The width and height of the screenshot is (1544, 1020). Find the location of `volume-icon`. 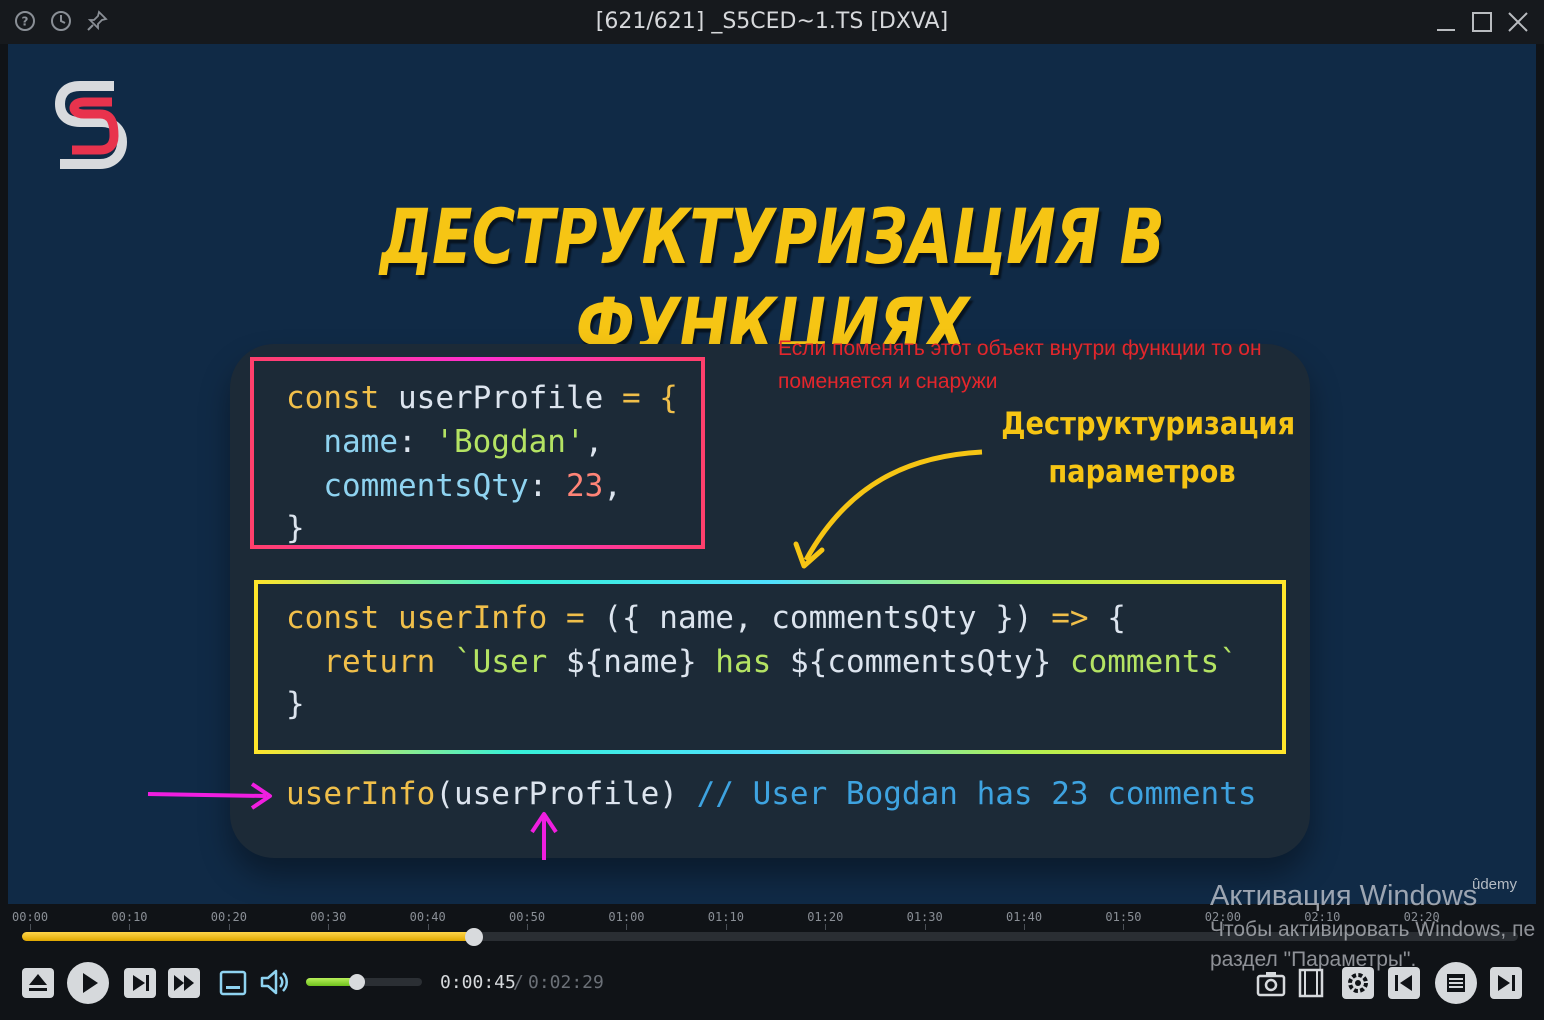

volume-icon is located at coordinates (274, 984).